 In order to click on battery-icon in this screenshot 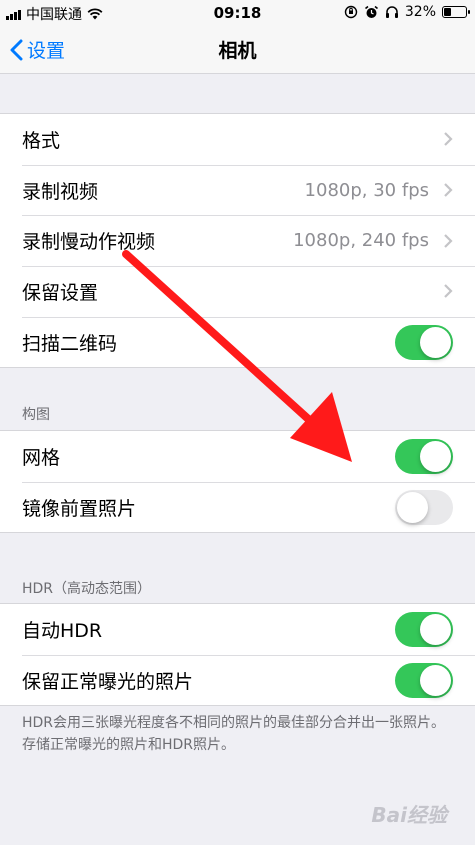, I will do `click(456, 12)`.